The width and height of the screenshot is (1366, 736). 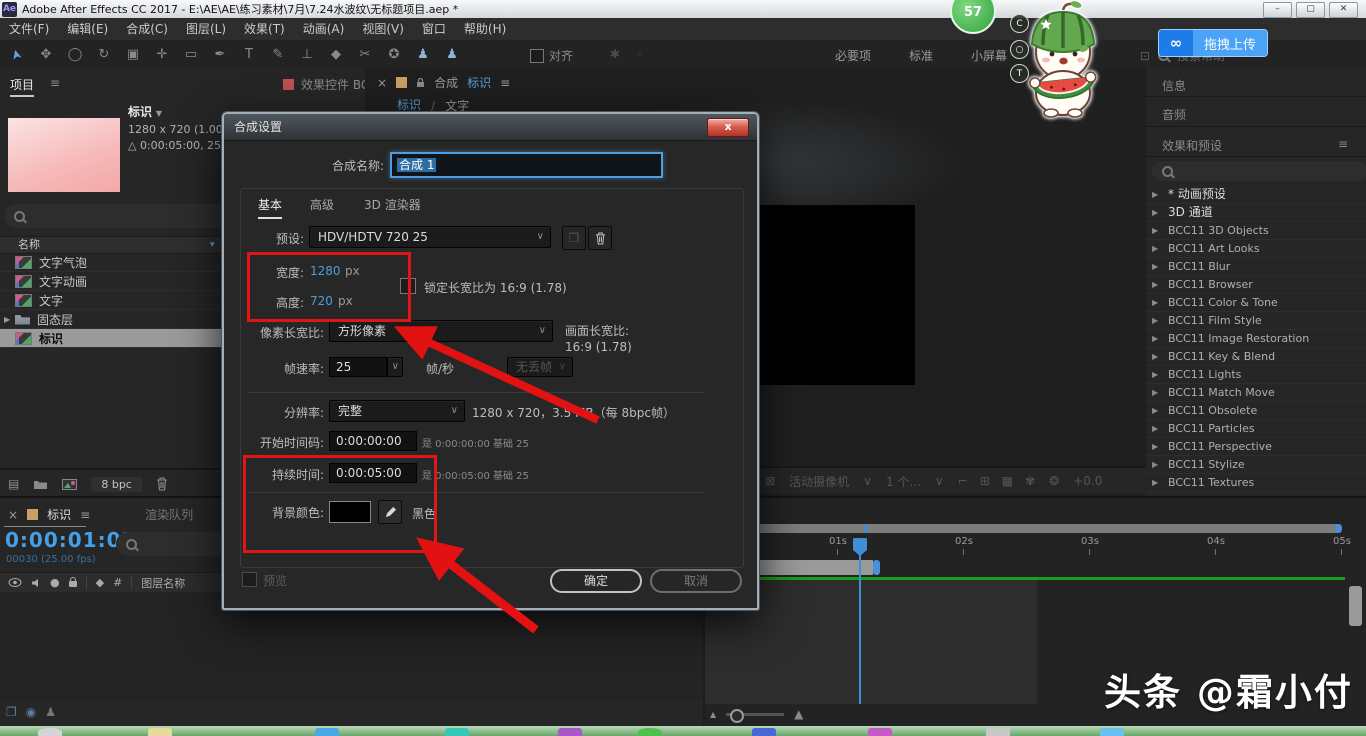 I want to click on frame-rate-input: 25, so click(x=358, y=367).